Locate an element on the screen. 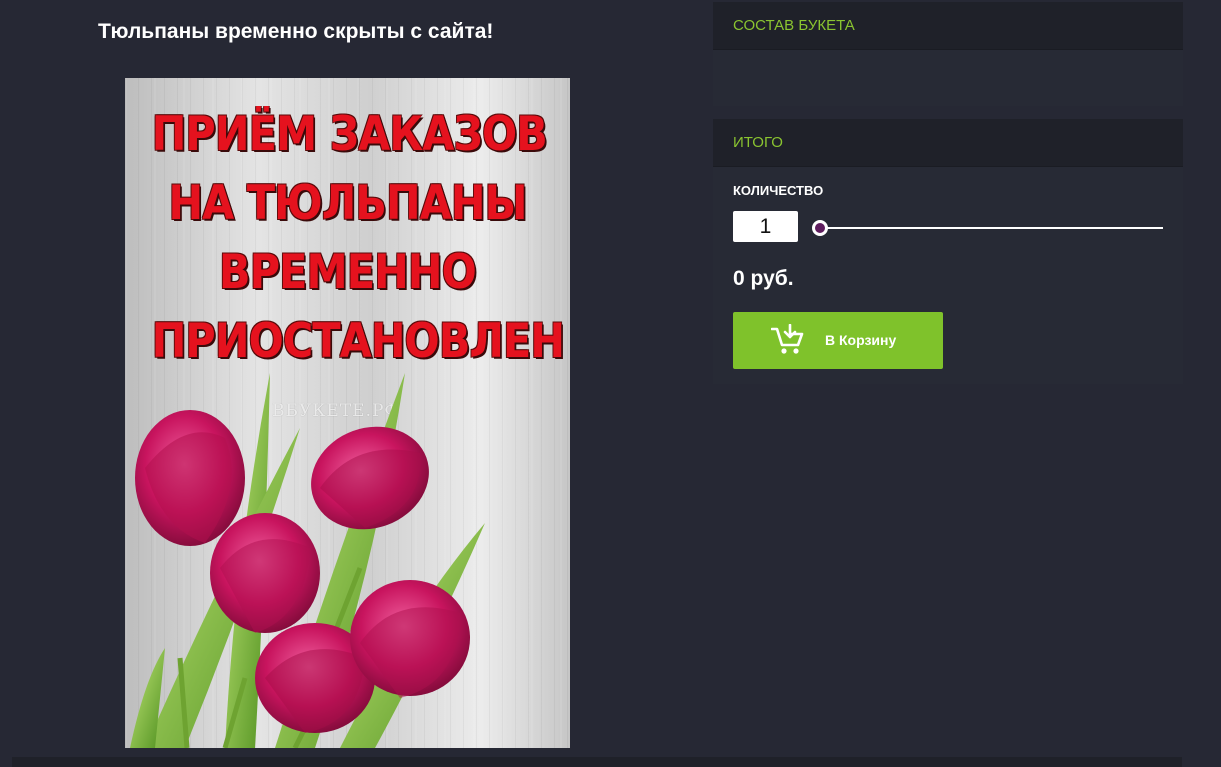 The width and height of the screenshot is (1221, 767). poster-line: ВРЕМЕННО is located at coordinates (348, 272).